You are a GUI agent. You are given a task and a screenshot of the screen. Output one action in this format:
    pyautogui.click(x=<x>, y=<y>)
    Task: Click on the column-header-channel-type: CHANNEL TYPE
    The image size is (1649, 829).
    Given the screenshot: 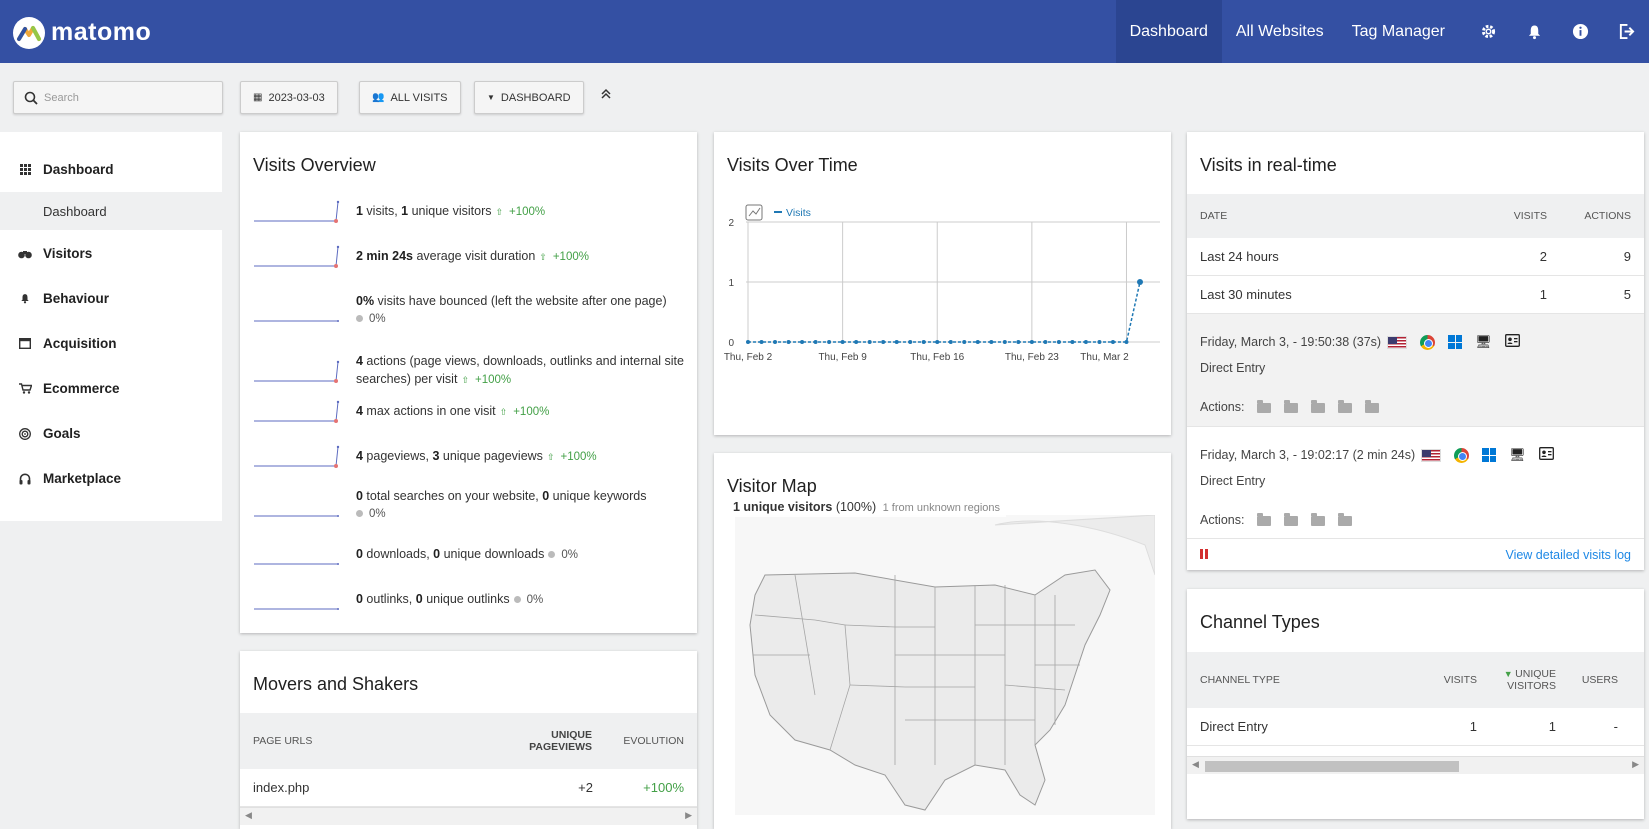 What is the action you would take?
    pyautogui.click(x=1240, y=680)
    